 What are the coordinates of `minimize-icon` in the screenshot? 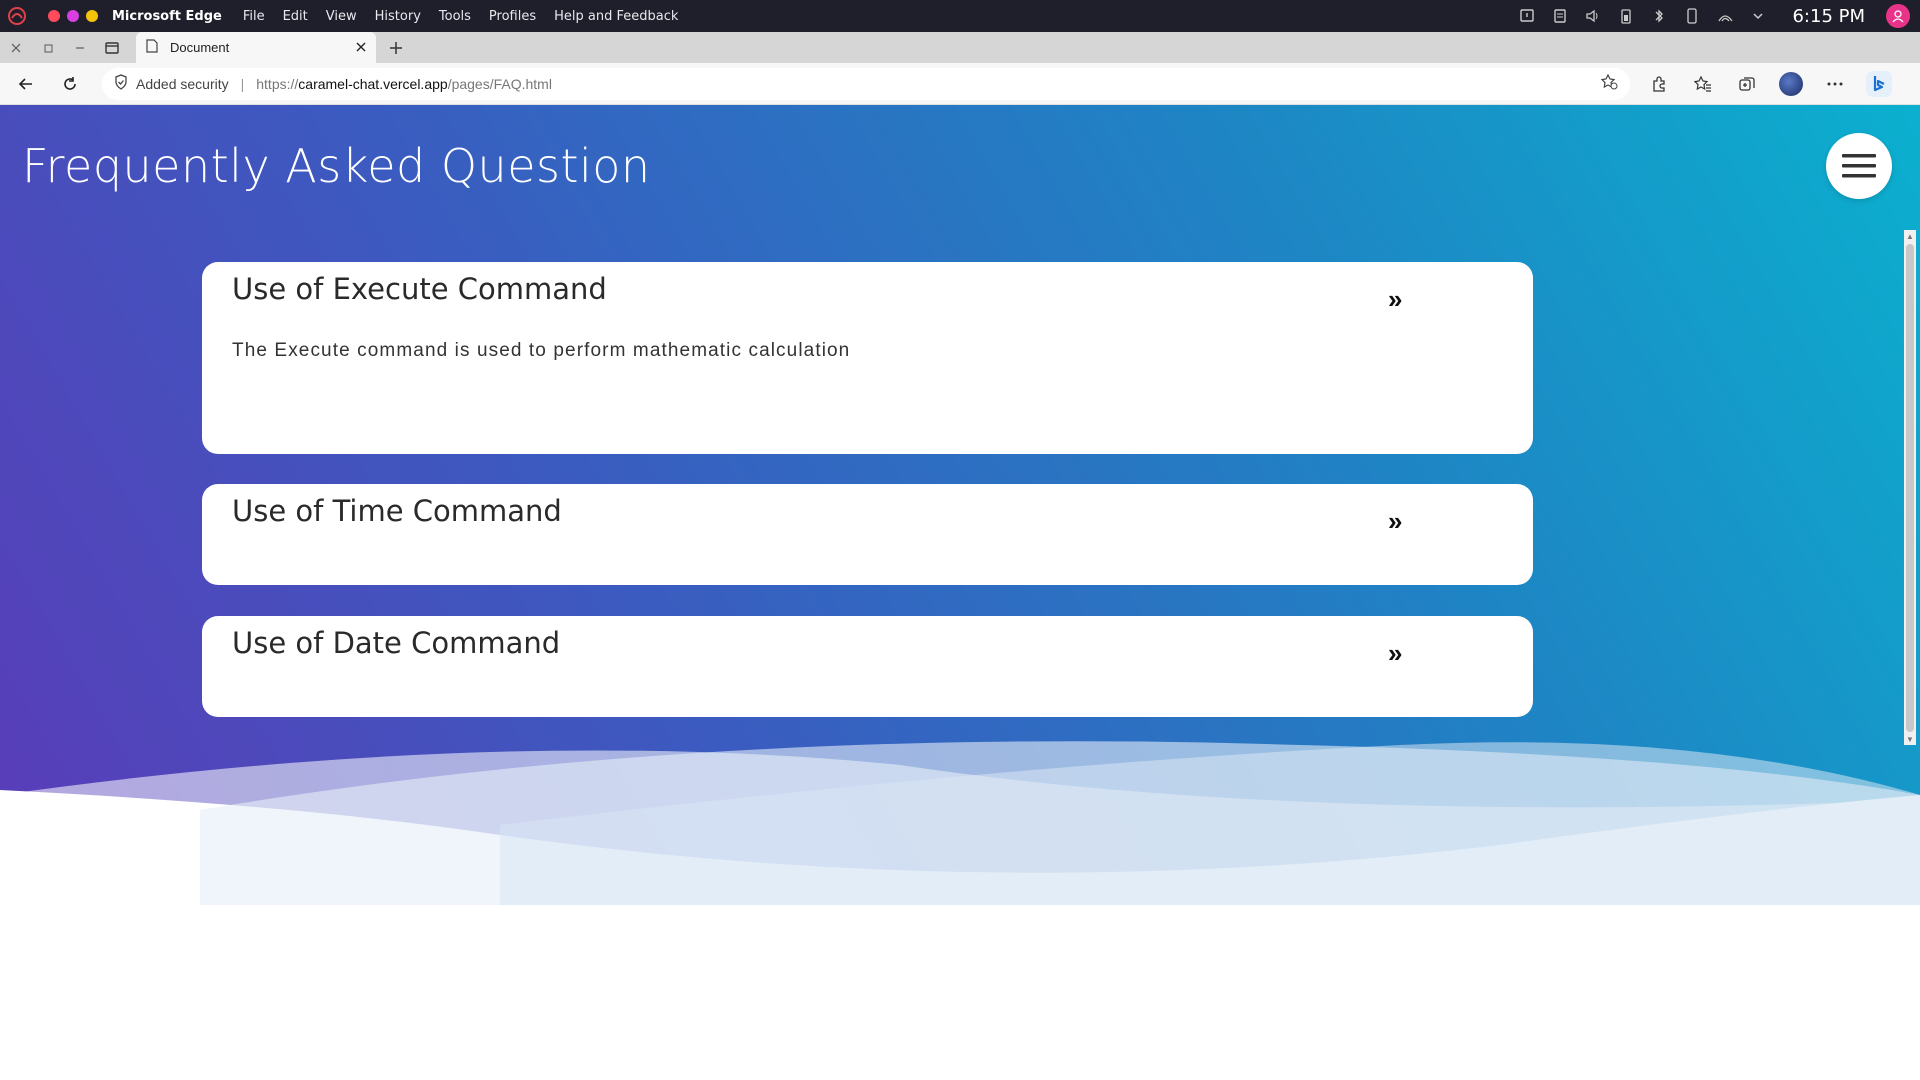 It's located at (80, 47).